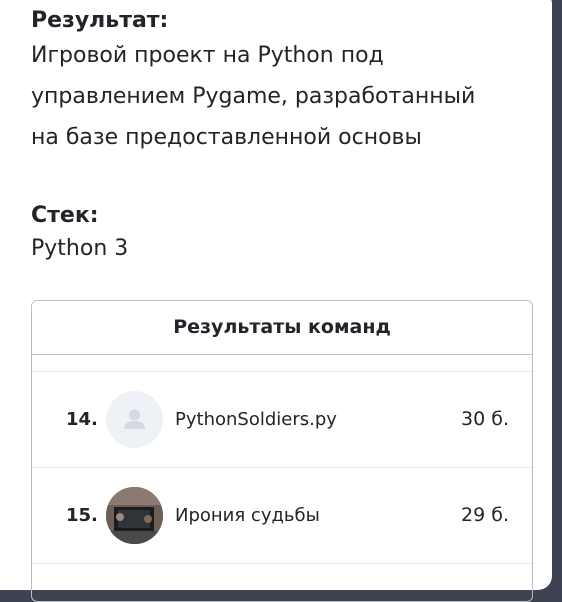 This screenshot has height=602, width=562. Describe the element at coordinates (134, 515) in the screenshot. I see `team-photo-avatar` at that location.